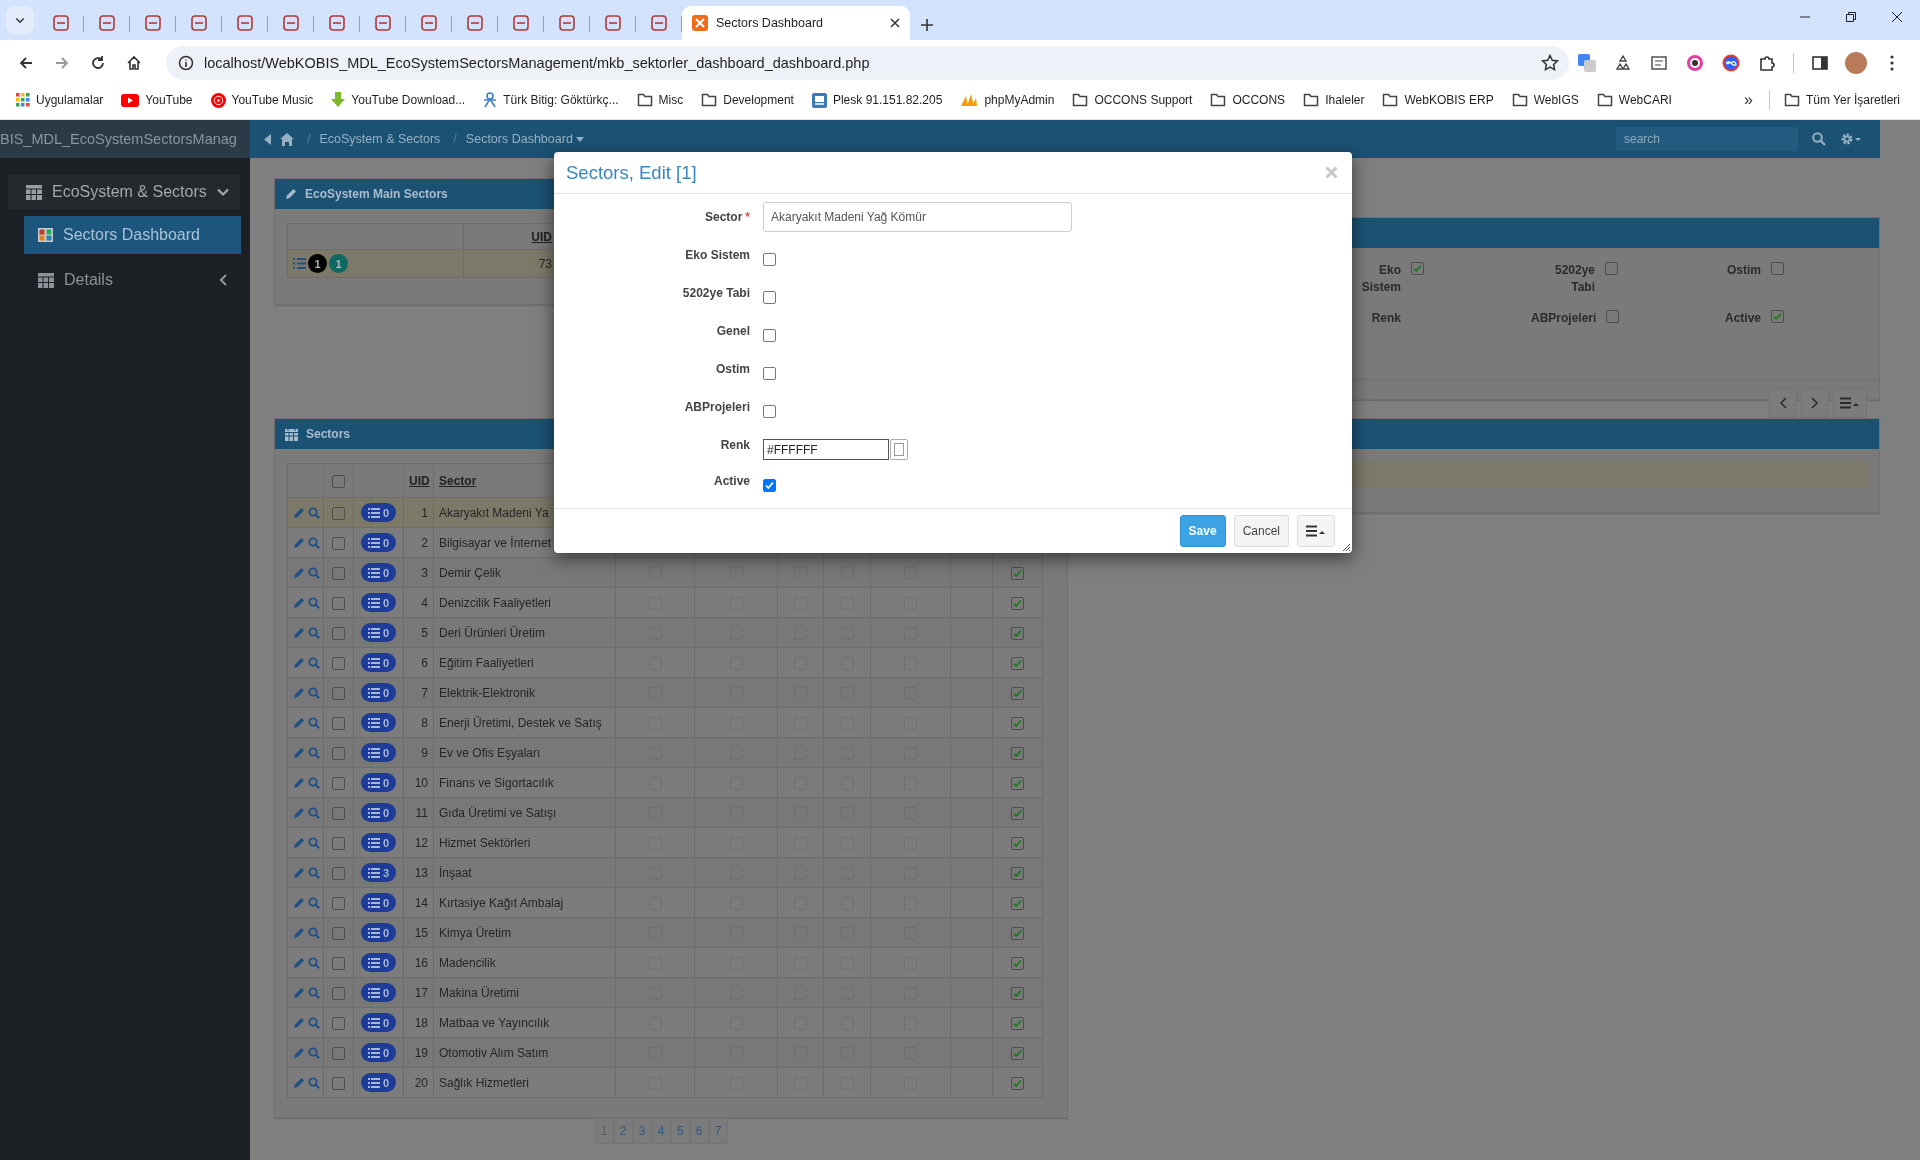 The width and height of the screenshot is (1920, 1160). I want to click on list-icon, so click(299, 263).